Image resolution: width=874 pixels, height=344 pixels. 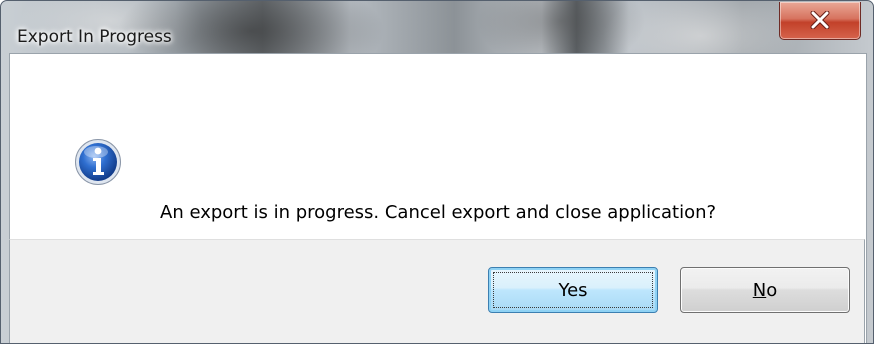 I want to click on close-icon, so click(x=820, y=20).